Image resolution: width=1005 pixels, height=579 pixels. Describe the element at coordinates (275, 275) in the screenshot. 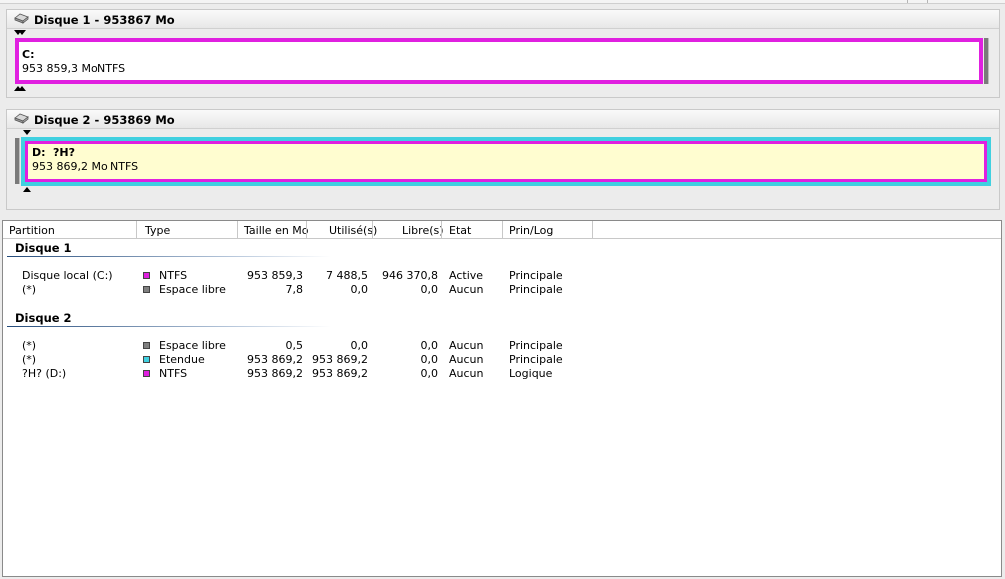

I see `cell-size: 953 859,3` at that location.